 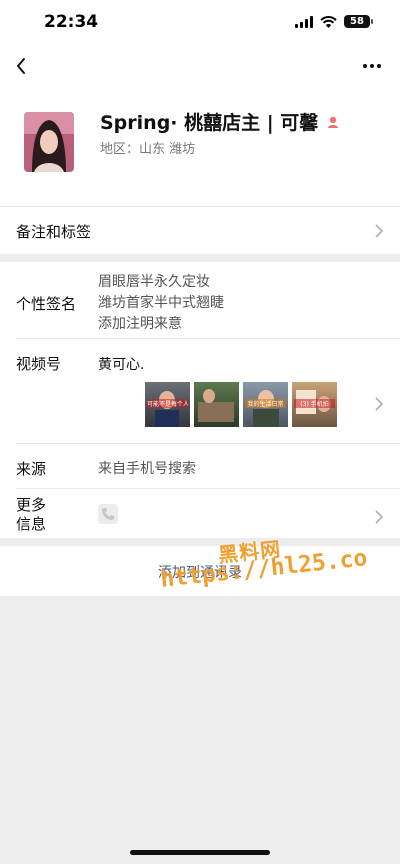 What do you see at coordinates (148, 149) in the screenshot?
I see `region-text: 地区：山东 潍坊` at bounding box center [148, 149].